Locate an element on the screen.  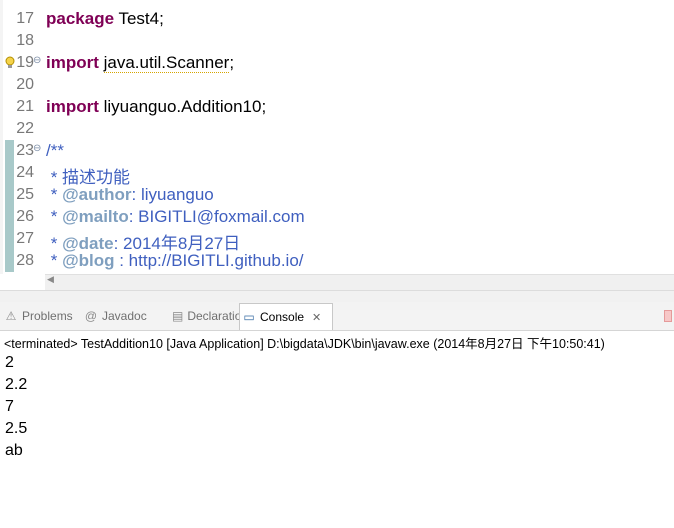
code-line: 17 package Test4; is located at coordinates (337, 19).